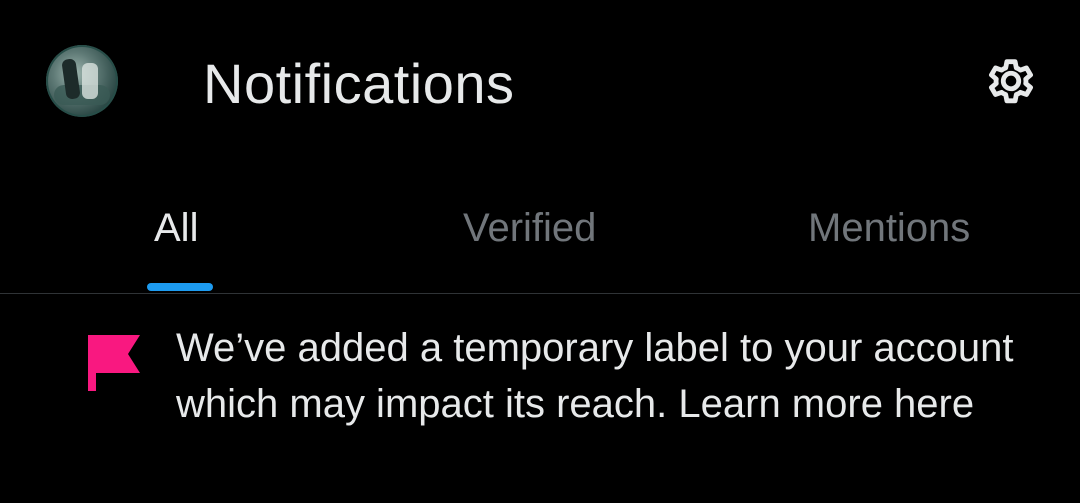  I want to click on profile-avatar, so click(82, 81).